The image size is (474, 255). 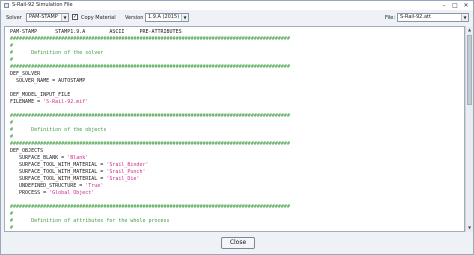 What do you see at coordinates (466, 5) in the screenshot?
I see `close-window-icon: ✕` at bounding box center [466, 5].